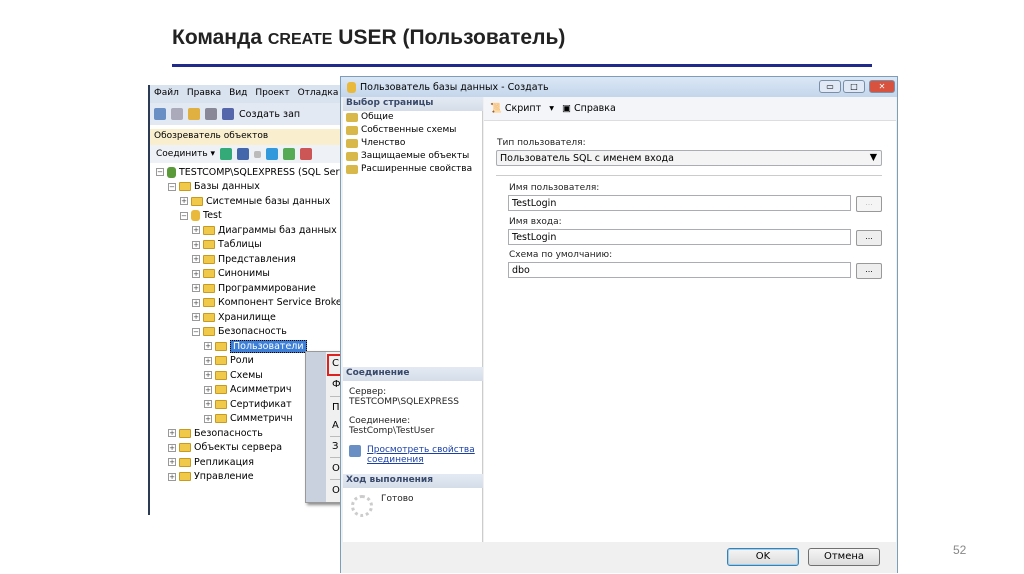 The image size is (1024, 574). What do you see at coordinates (679, 270) in the screenshot?
I see `default-schema-input: dbo` at bounding box center [679, 270].